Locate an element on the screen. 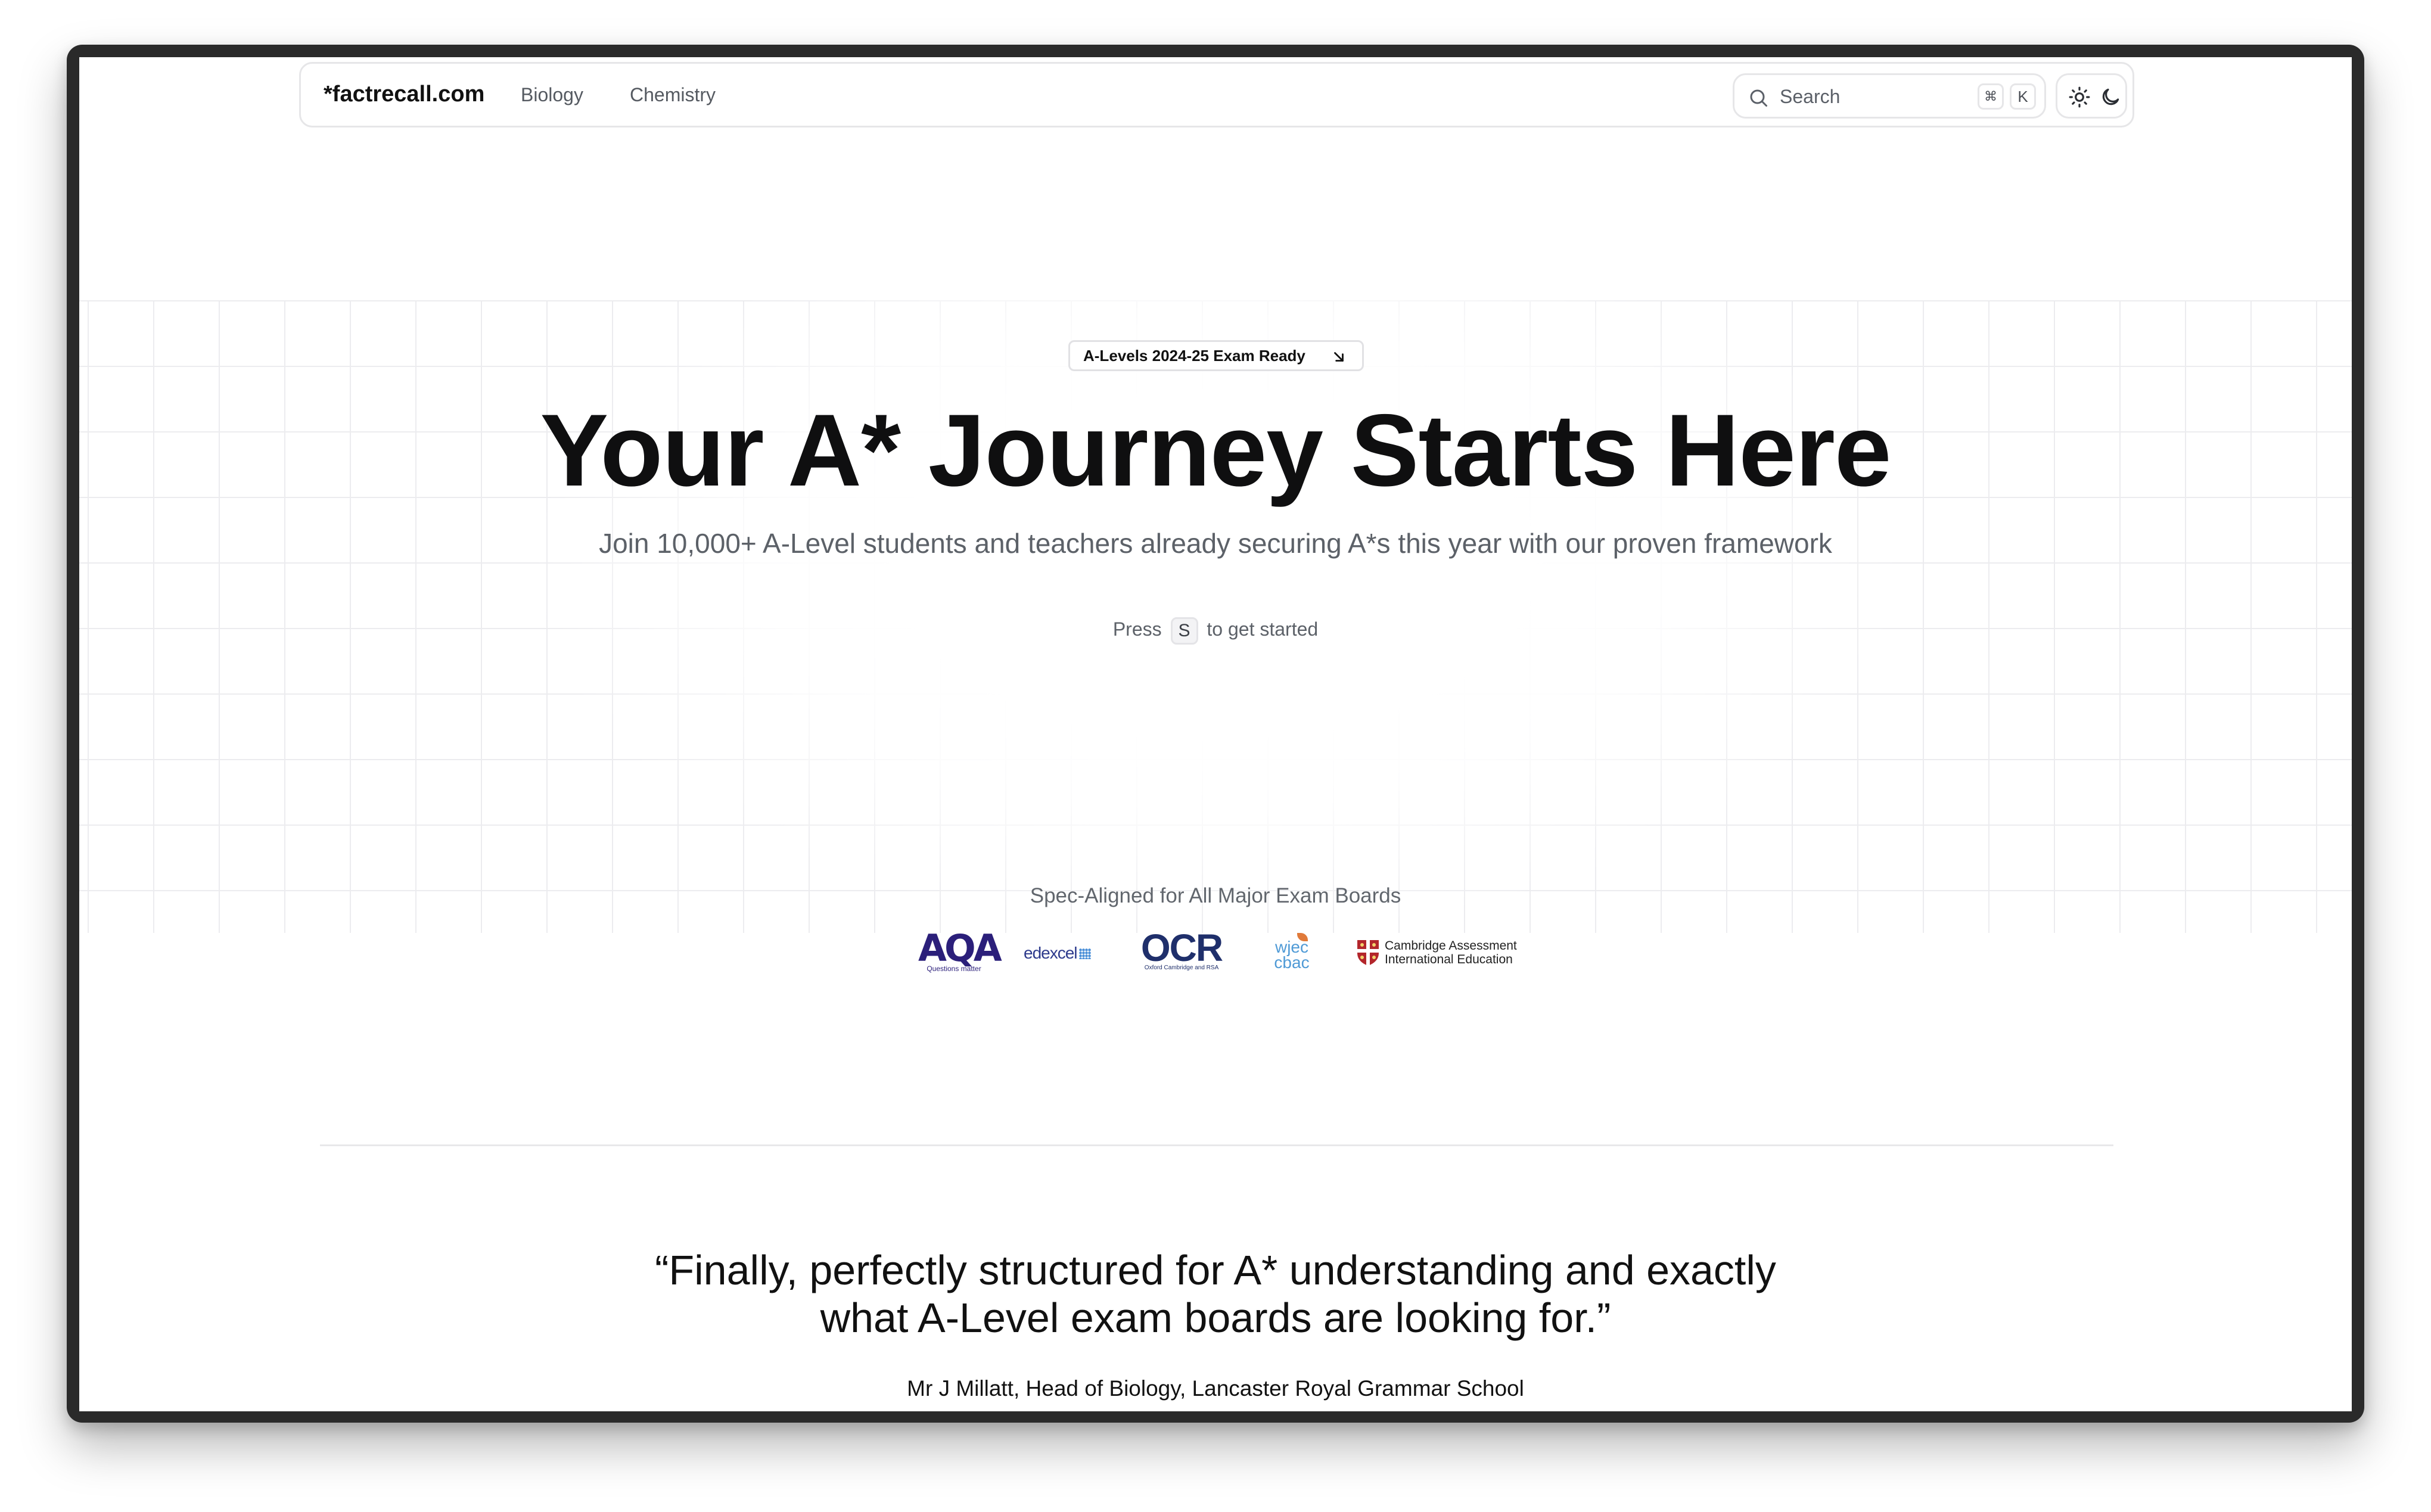  wjec-logo: wjec cbac is located at coordinates (1292, 954).